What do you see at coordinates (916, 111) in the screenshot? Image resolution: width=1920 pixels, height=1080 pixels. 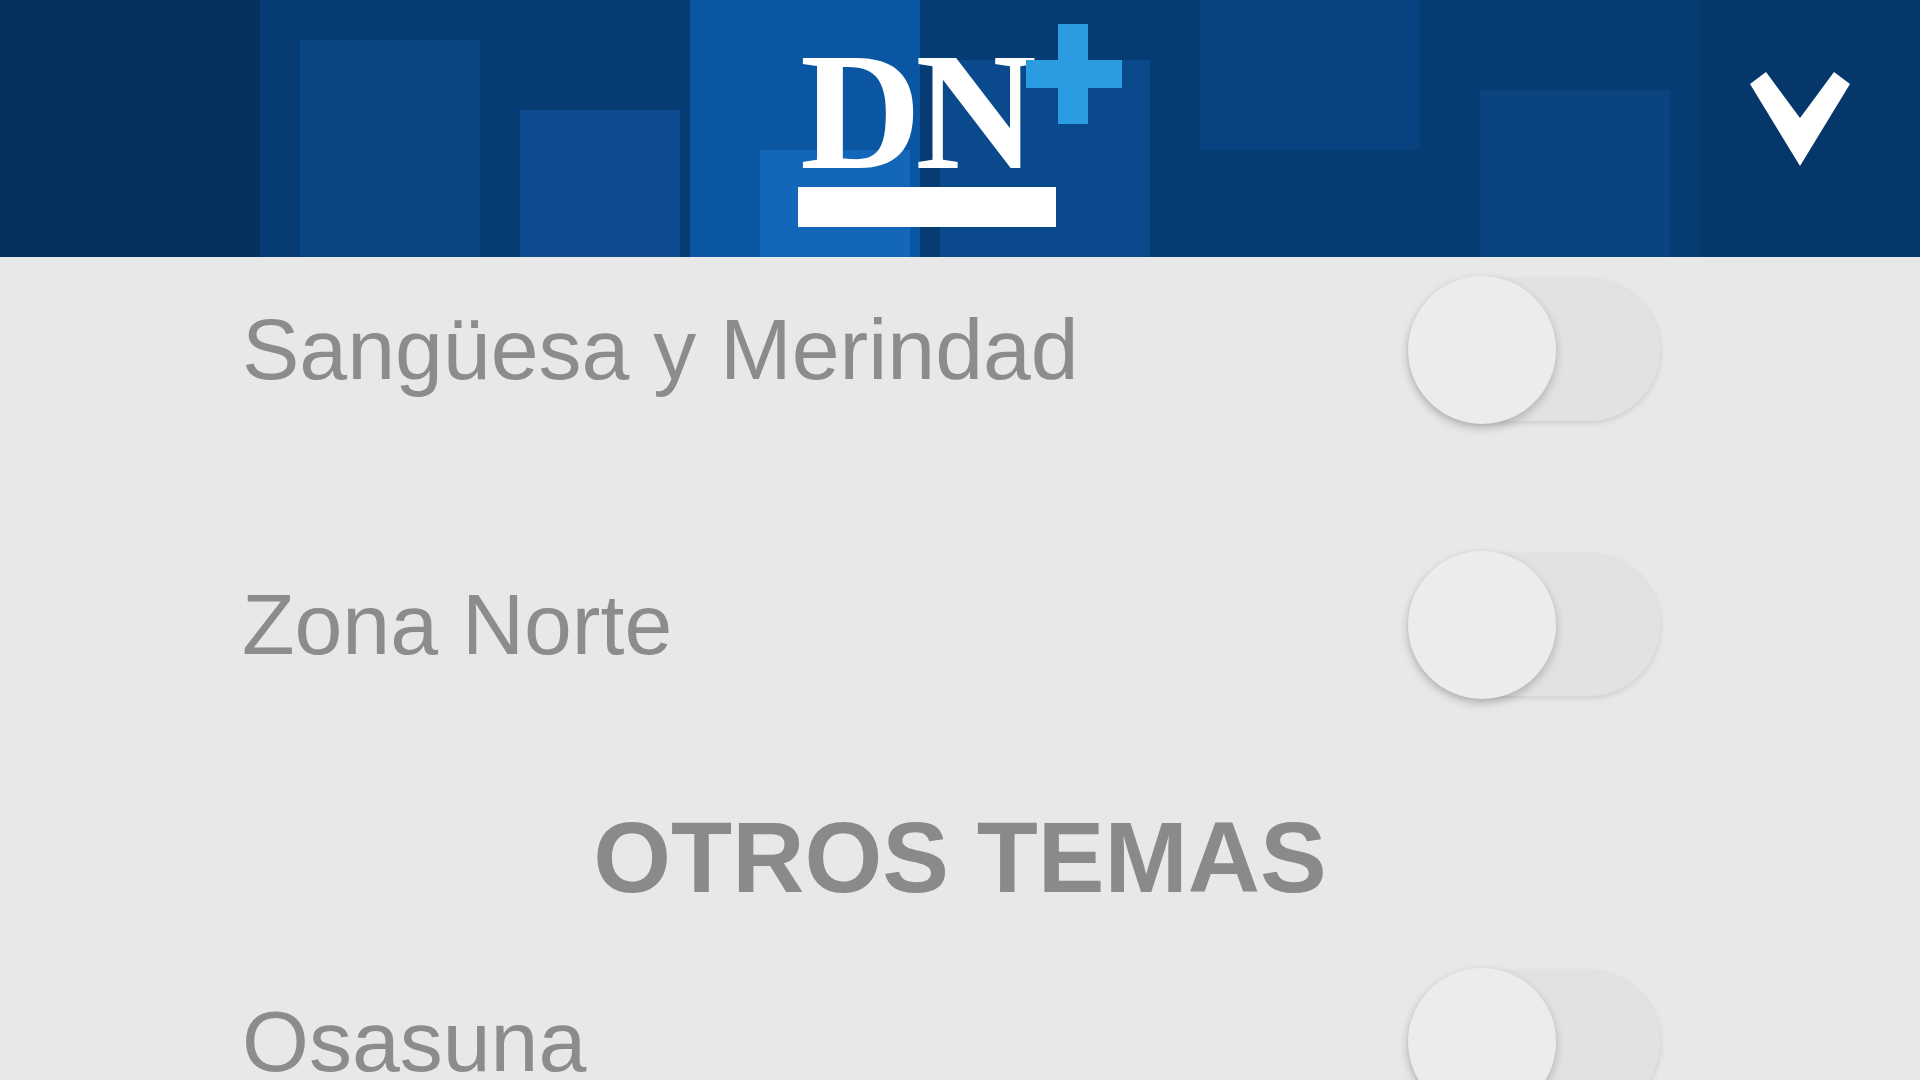 I see `logo-text: DN` at bounding box center [916, 111].